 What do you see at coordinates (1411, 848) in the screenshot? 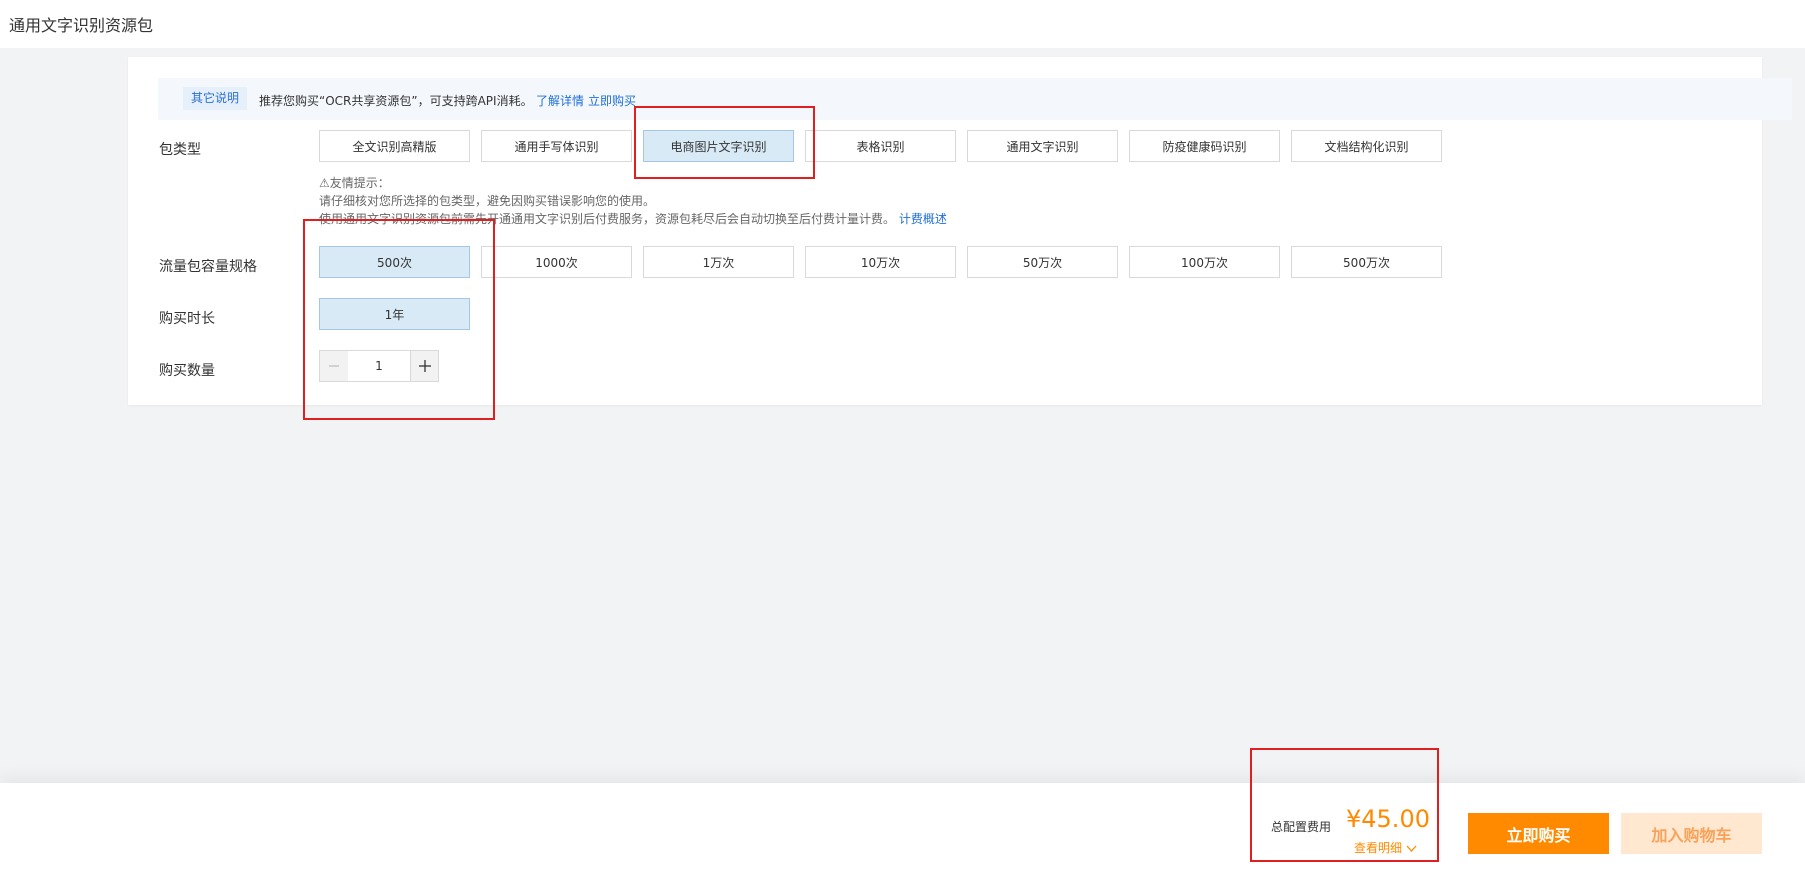
I see `chevron-down-icon` at bounding box center [1411, 848].